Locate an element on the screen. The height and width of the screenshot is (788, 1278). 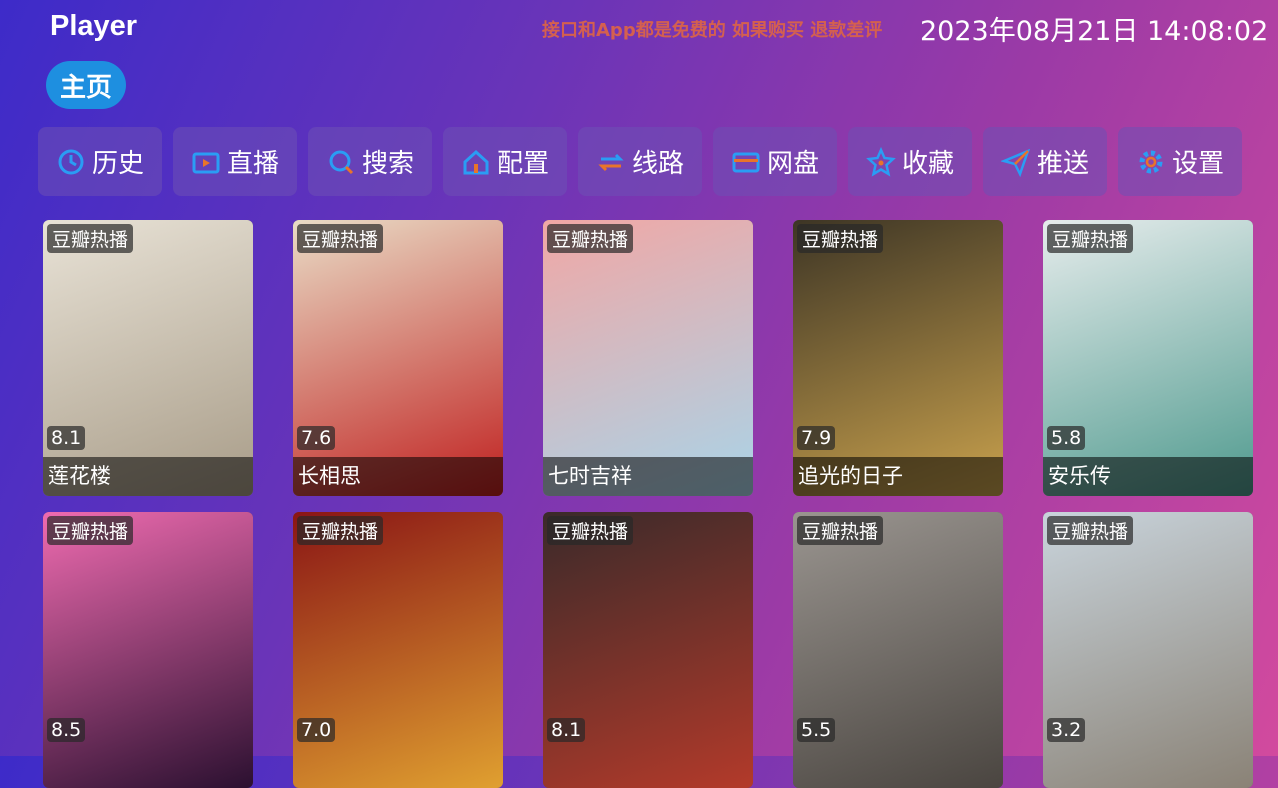
video-card: 豆瓣热播七时吉祥 is located at coordinates (648, 358).